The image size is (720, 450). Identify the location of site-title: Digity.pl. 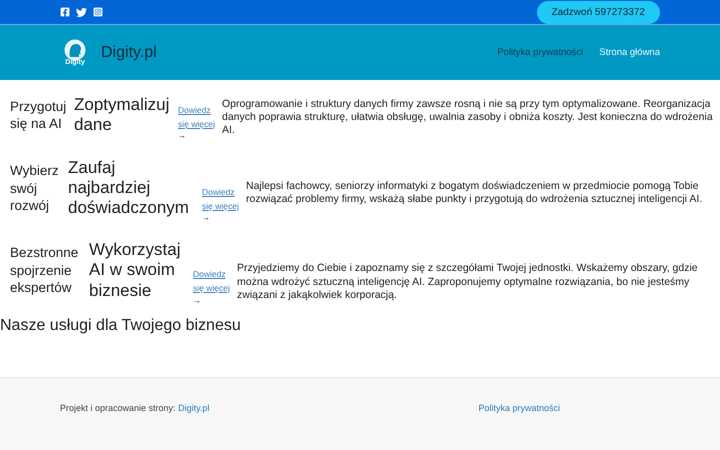
(129, 53).